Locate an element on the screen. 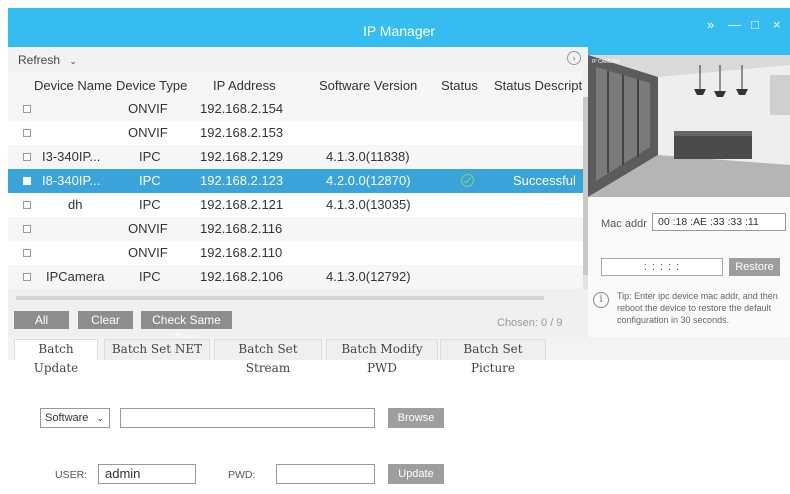 The image size is (790, 494). svg-text: IP CAMERA is located at coordinates (606, 62).